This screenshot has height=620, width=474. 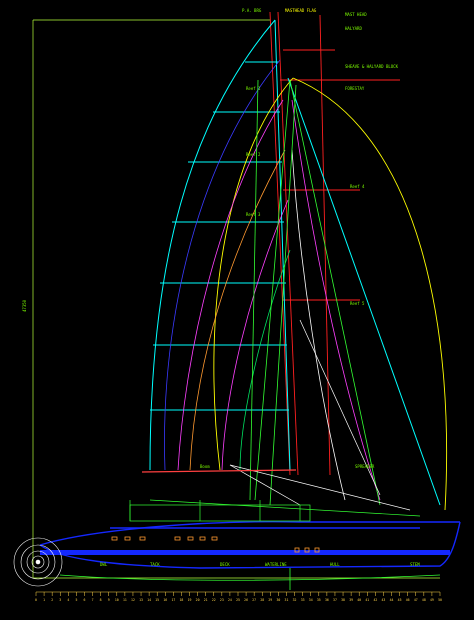 What do you see at coordinates (182, 600) in the screenshot?
I see `scale-tick-label: 18` at bounding box center [182, 600].